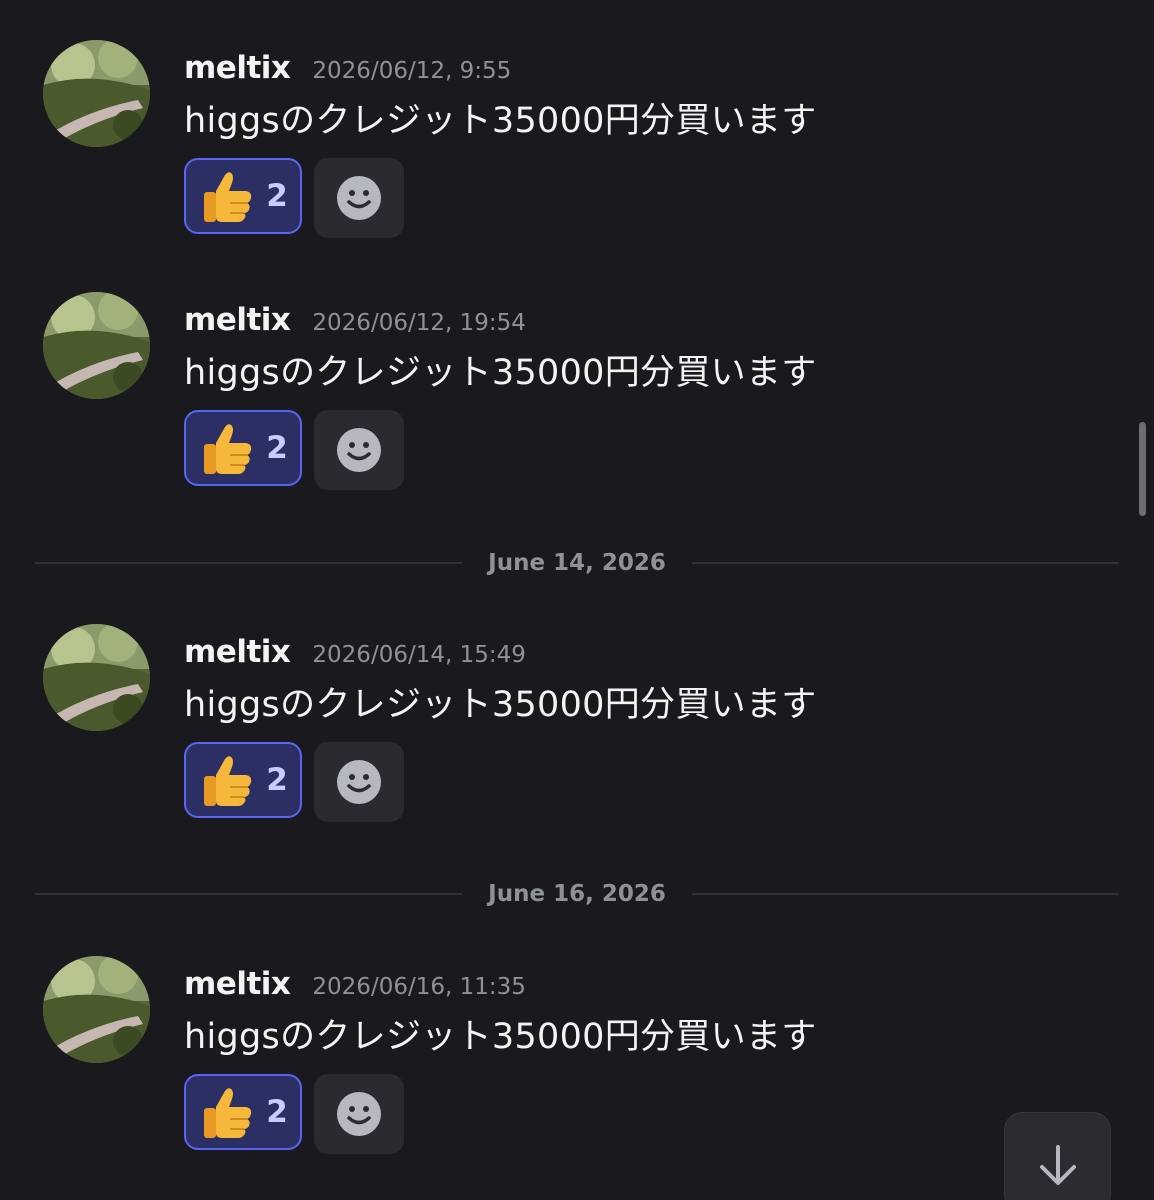  What do you see at coordinates (419, 323) in the screenshot?
I see `message-timestamp: 2026/06/12, 19:54` at bounding box center [419, 323].